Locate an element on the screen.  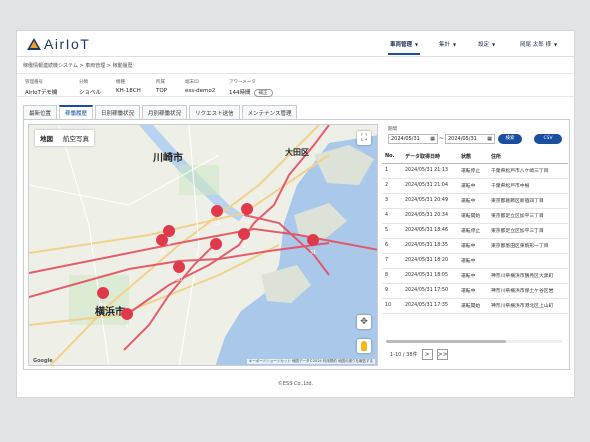
field-hour-meter: アワーメータ 144時間 補正 is located at coordinates (251, 88).